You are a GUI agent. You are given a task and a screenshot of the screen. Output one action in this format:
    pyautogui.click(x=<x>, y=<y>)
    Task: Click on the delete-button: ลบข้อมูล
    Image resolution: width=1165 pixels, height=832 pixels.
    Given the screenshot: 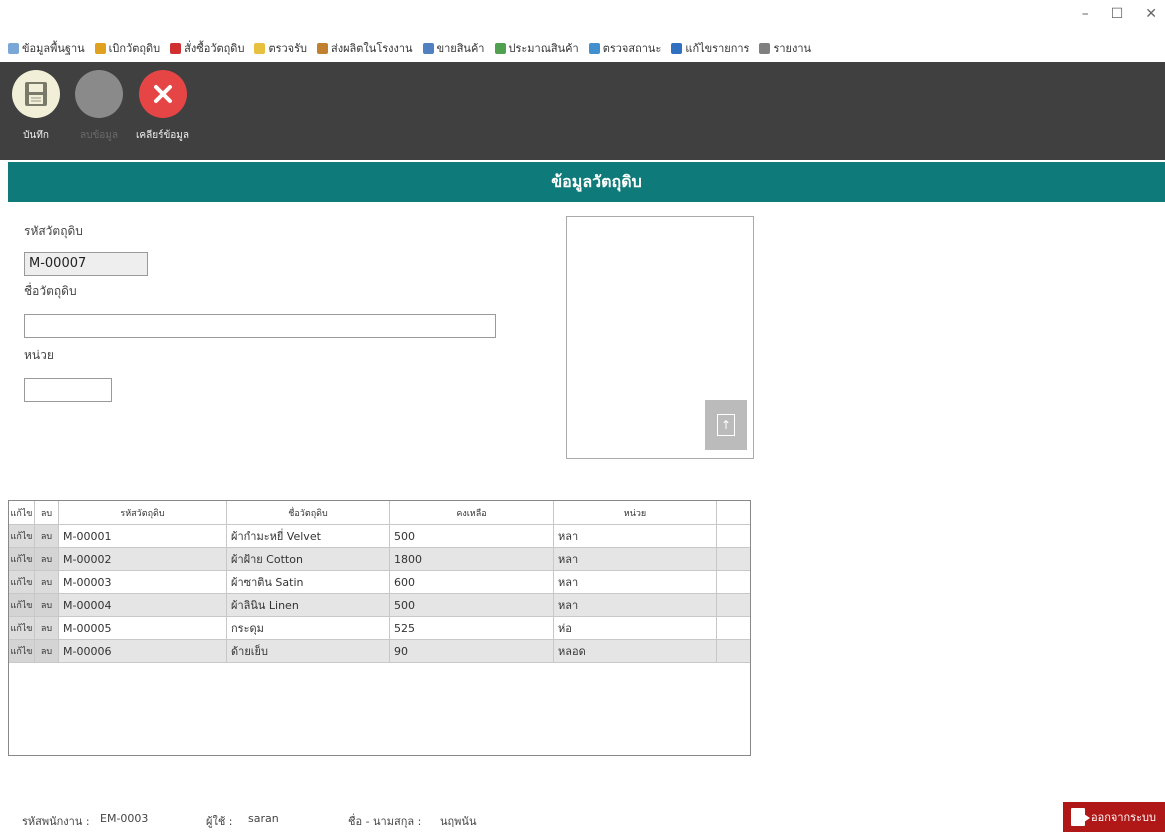 What is the action you would take?
    pyautogui.click(x=99, y=106)
    